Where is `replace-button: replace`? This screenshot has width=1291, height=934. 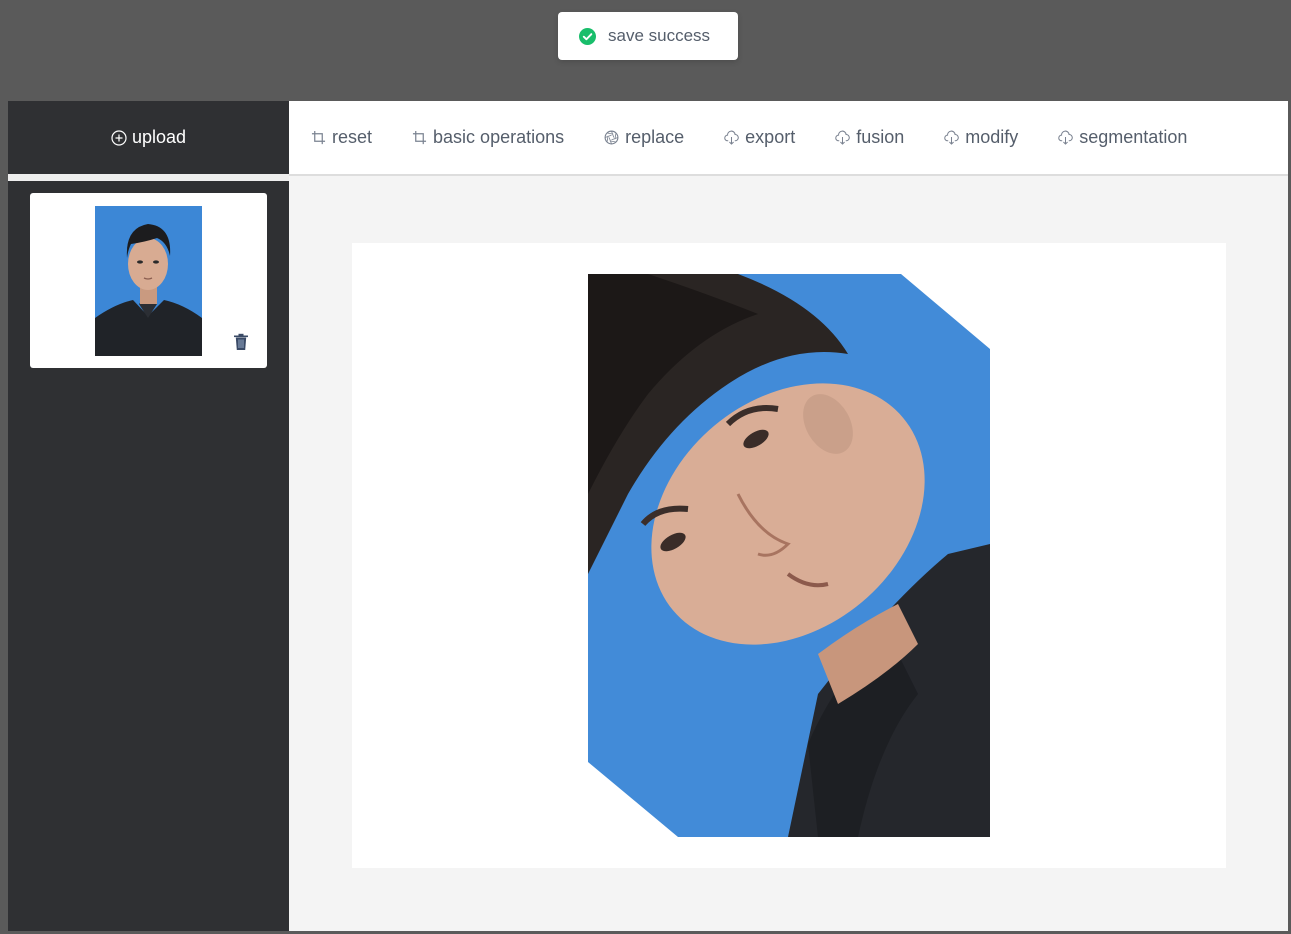 replace-button: replace is located at coordinates (644, 137).